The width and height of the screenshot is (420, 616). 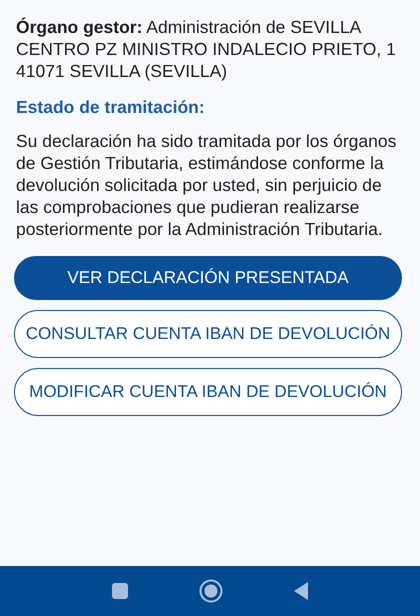 I want to click on back-icon, so click(x=301, y=591).